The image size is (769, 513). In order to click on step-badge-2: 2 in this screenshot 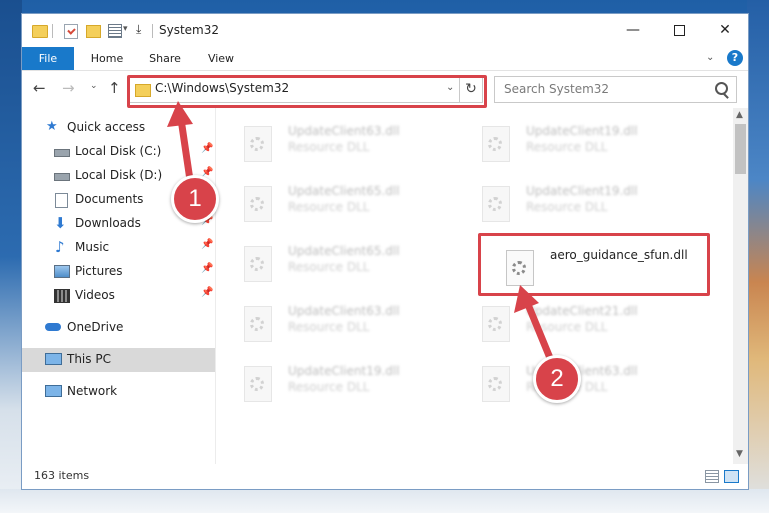, I will do `click(557, 379)`.